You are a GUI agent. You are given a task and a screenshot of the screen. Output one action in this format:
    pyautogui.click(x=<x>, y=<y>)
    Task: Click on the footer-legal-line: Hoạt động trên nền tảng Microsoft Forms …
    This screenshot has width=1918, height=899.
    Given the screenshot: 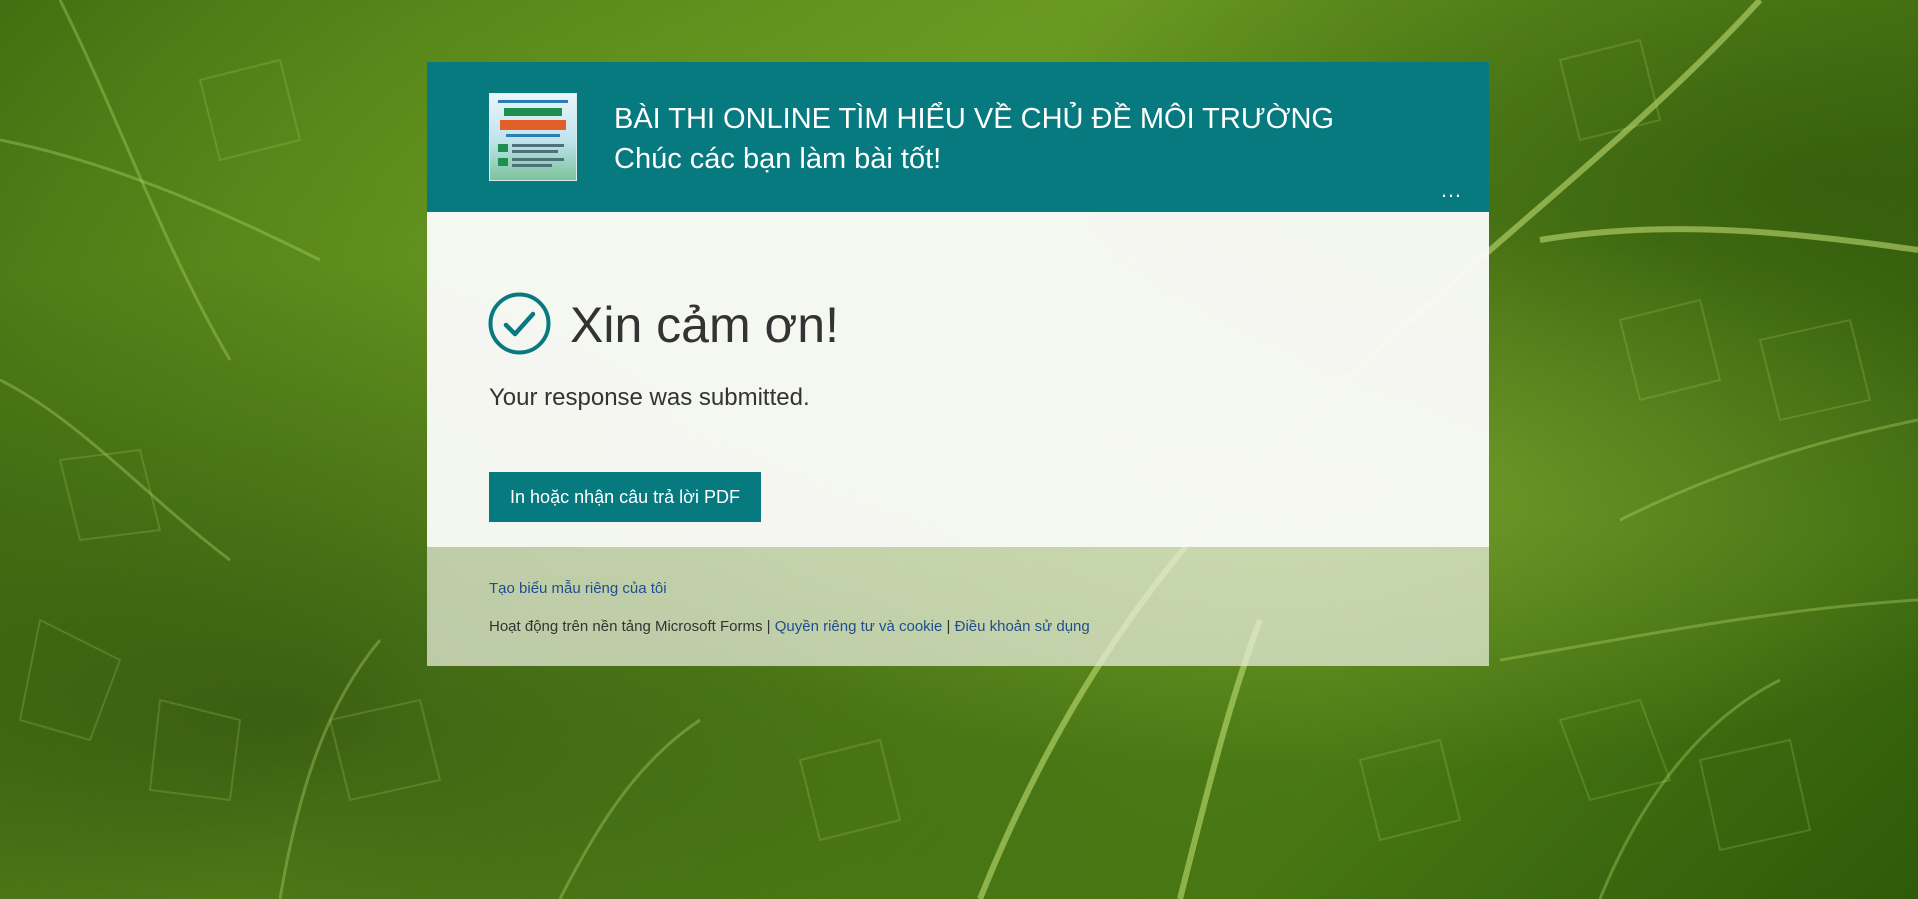 What is the action you would take?
    pyautogui.click(x=789, y=627)
    